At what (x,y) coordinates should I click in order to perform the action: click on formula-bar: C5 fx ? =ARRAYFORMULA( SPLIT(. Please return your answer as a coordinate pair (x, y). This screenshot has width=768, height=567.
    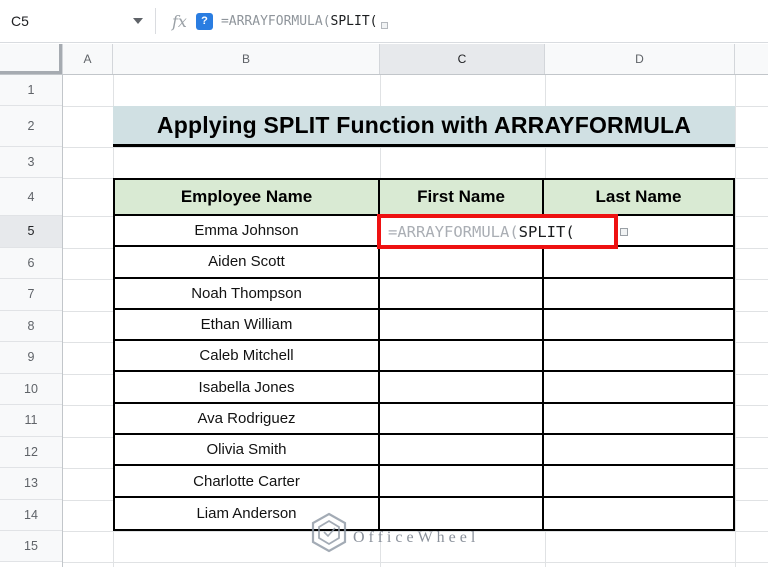
    Looking at the image, I should click on (384, 21).